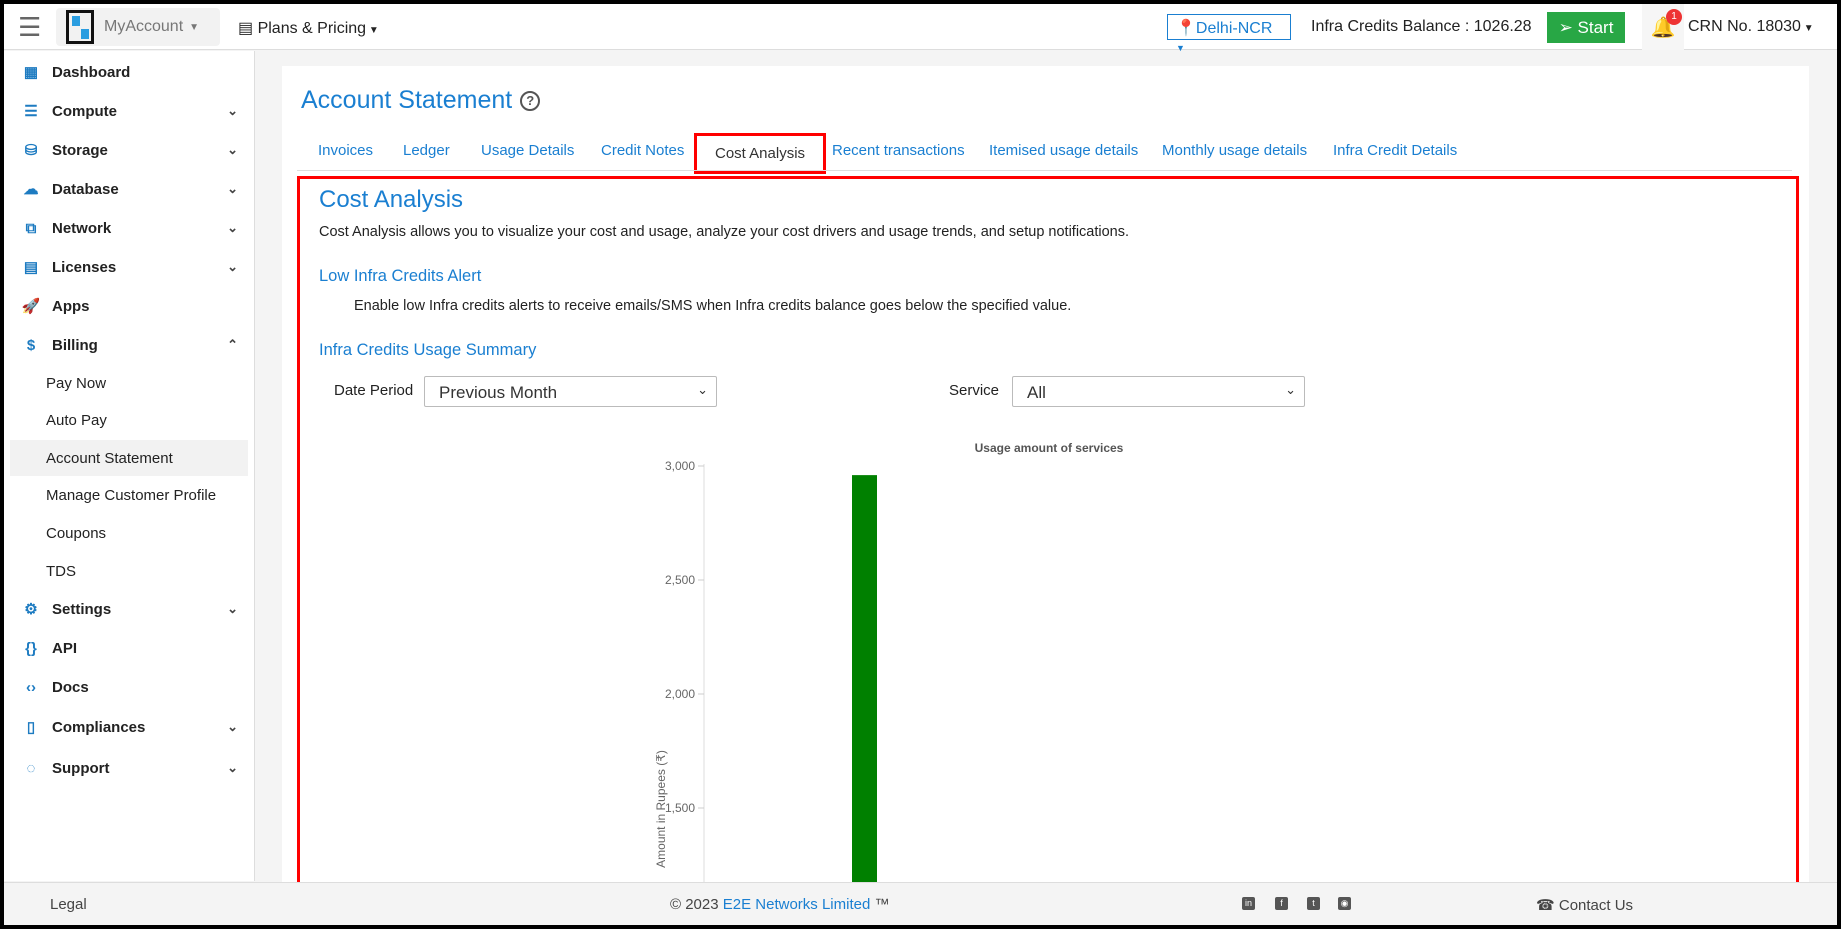 Image resolution: width=1841 pixels, height=929 pixels. I want to click on code-icon: ‹›, so click(31, 687).